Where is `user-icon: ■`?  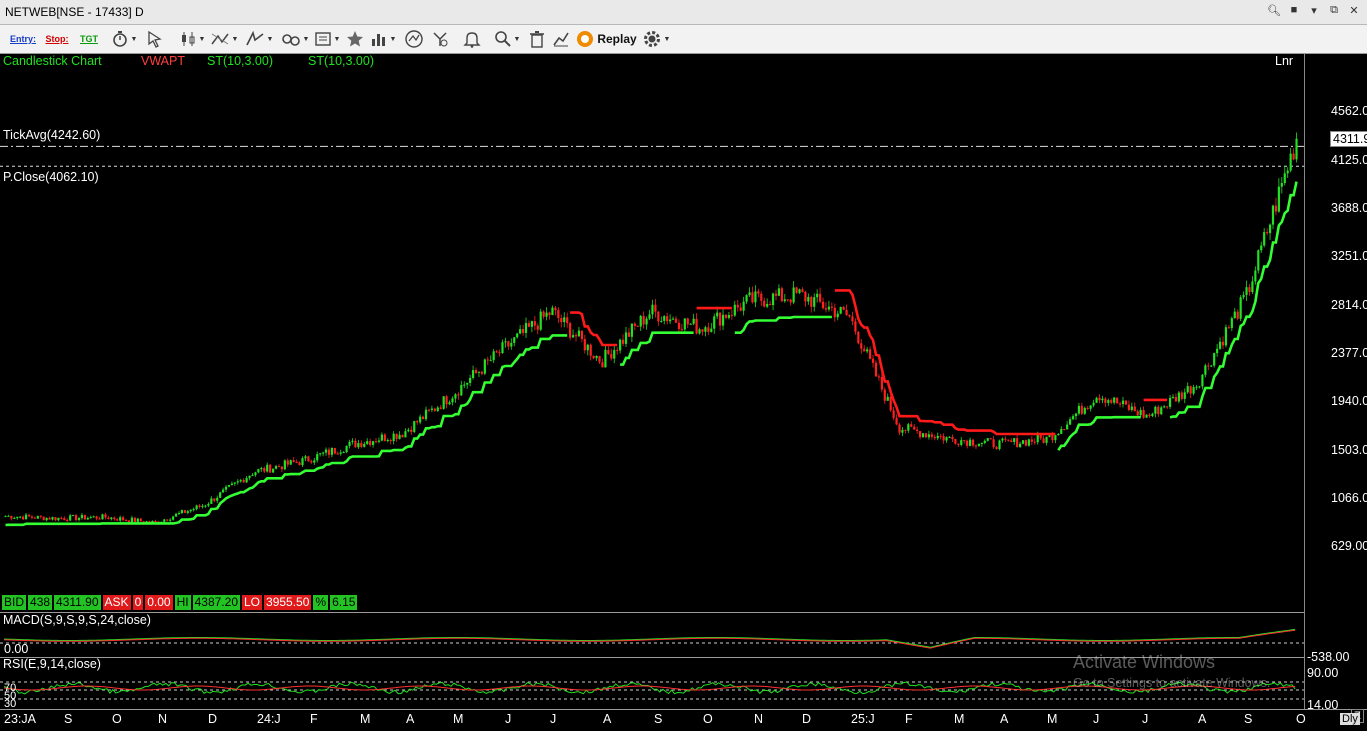
user-icon: ■ is located at coordinates (1294, 10).